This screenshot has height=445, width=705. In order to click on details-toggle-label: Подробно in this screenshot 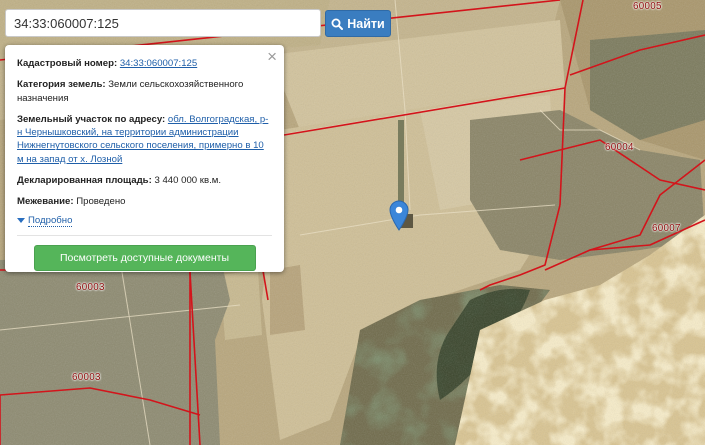, I will do `click(50, 220)`.